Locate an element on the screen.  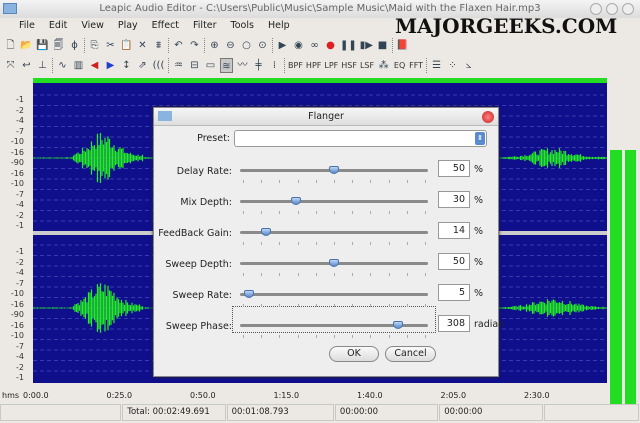
preset-select: ⇕ is located at coordinates (360, 138).